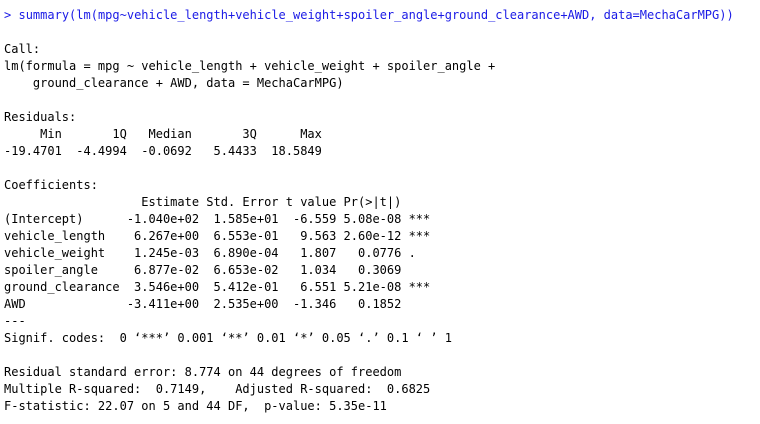 The height and width of the screenshot is (424, 760). What do you see at coordinates (217, 304) in the screenshot?
I see `coefficient-row-awd: AWD -3.411e+00 2.535e+00 -1.346 0.1852` at bounding box center [217, 304].